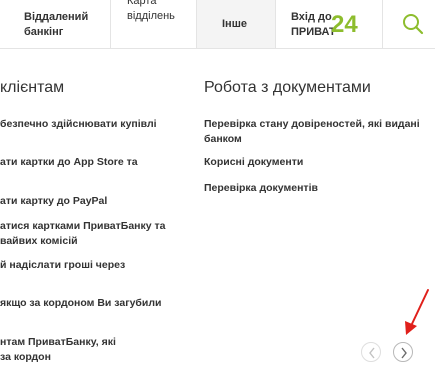  I want to click on nav-other-label: Інше, so click(234, 24).